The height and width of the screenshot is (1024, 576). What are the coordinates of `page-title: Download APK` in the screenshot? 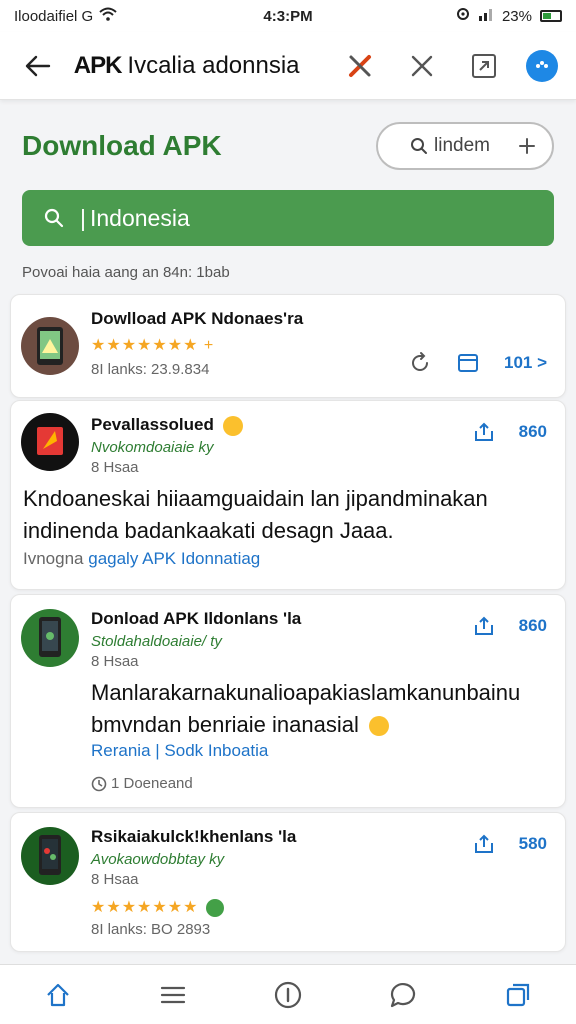 It's located at (122, 145).